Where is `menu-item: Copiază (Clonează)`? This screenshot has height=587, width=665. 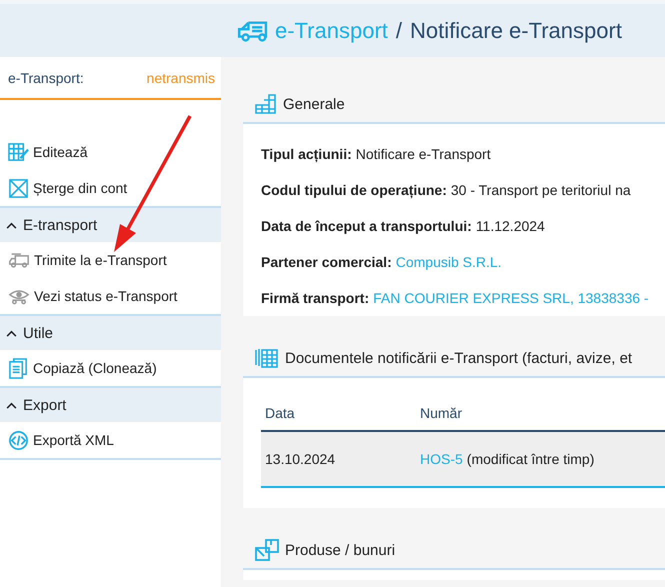 menu-item: Copiază (Clonează) is located at coordinates (110, 368).